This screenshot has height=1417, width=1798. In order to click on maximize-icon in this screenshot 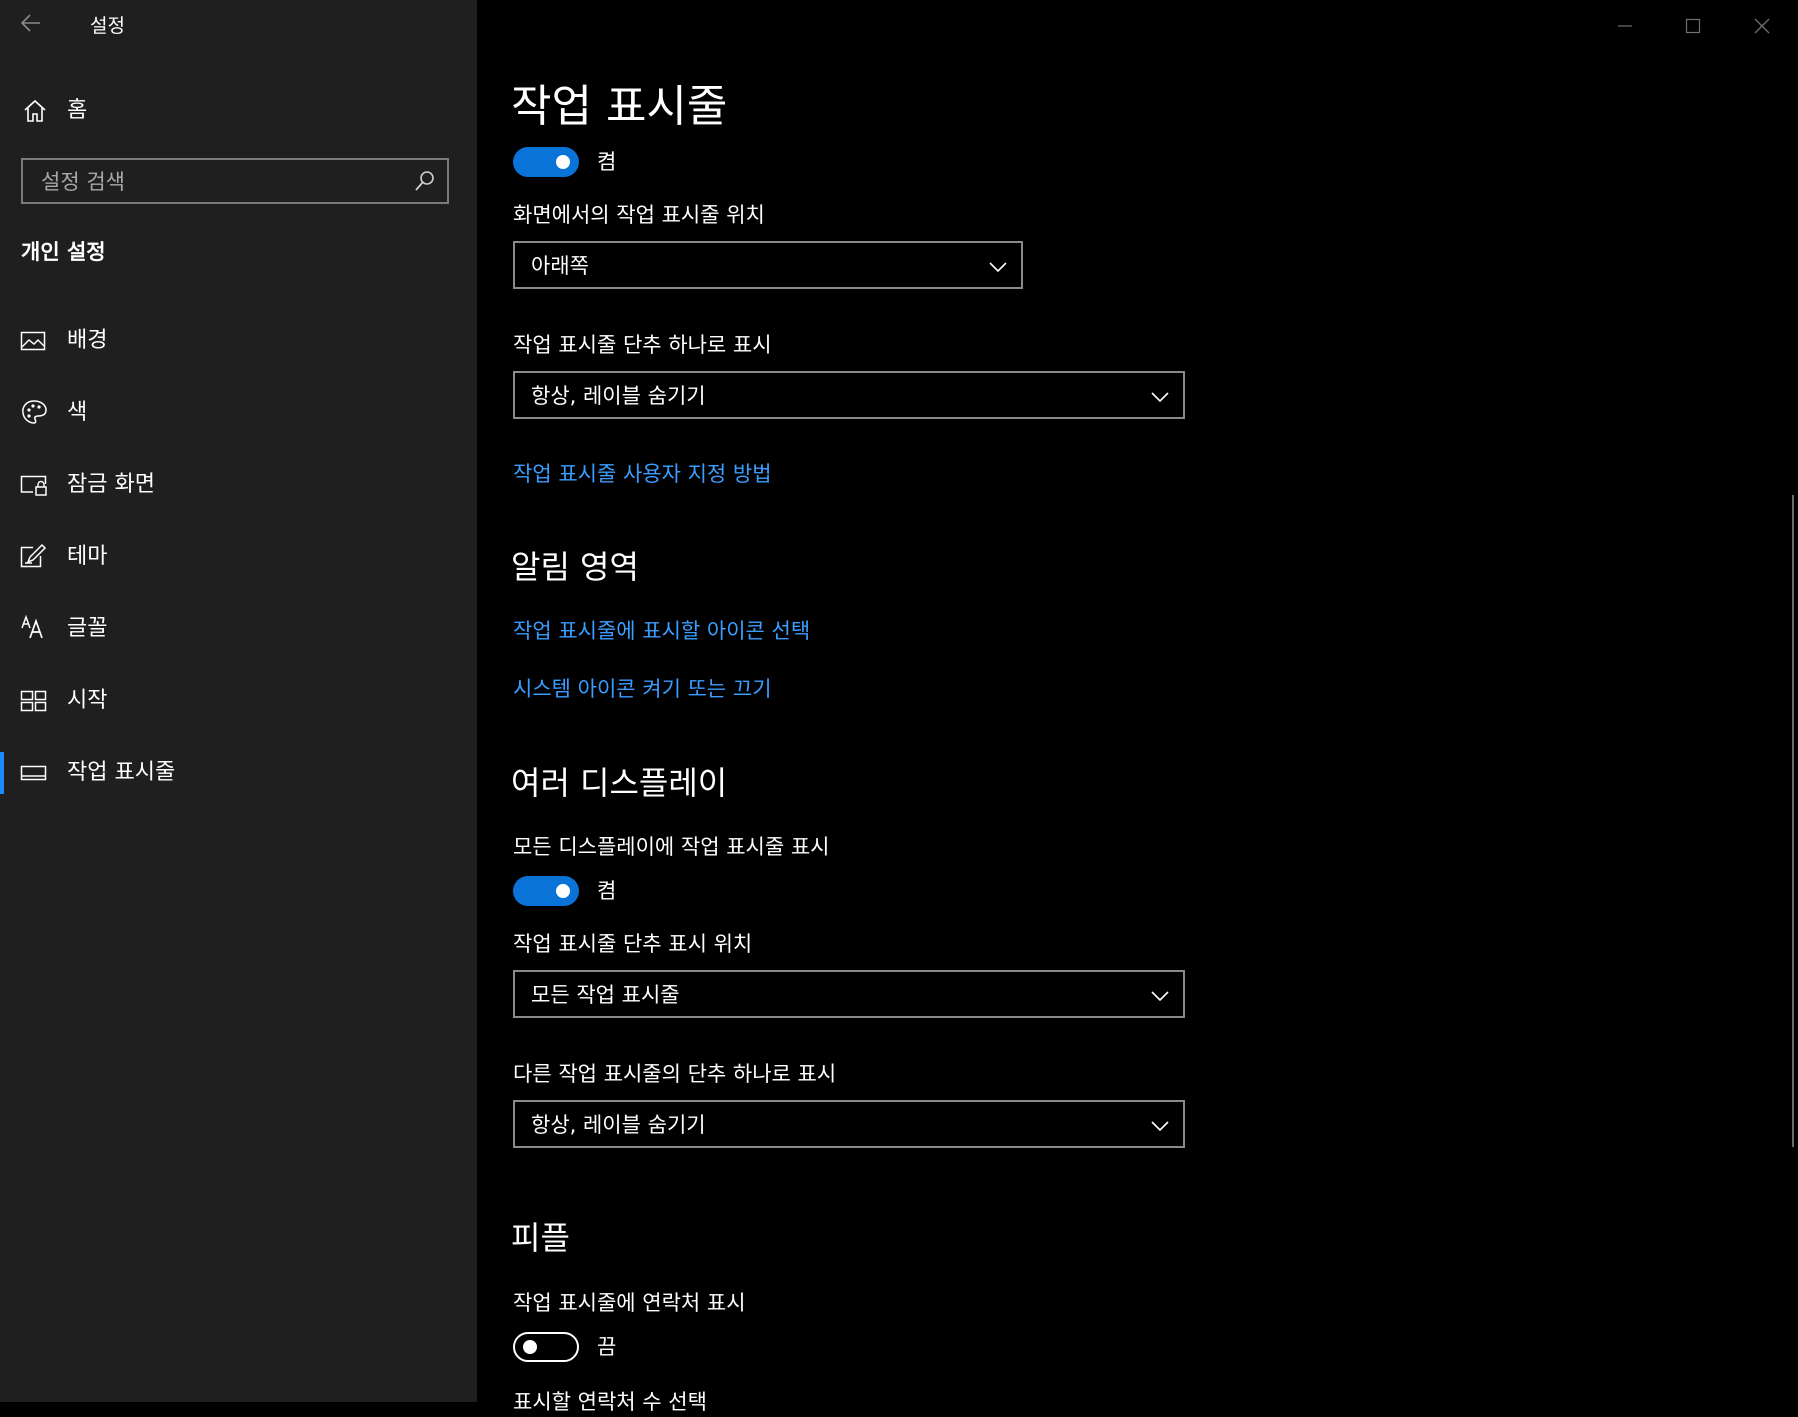, I will do `click(1693, 26)`.